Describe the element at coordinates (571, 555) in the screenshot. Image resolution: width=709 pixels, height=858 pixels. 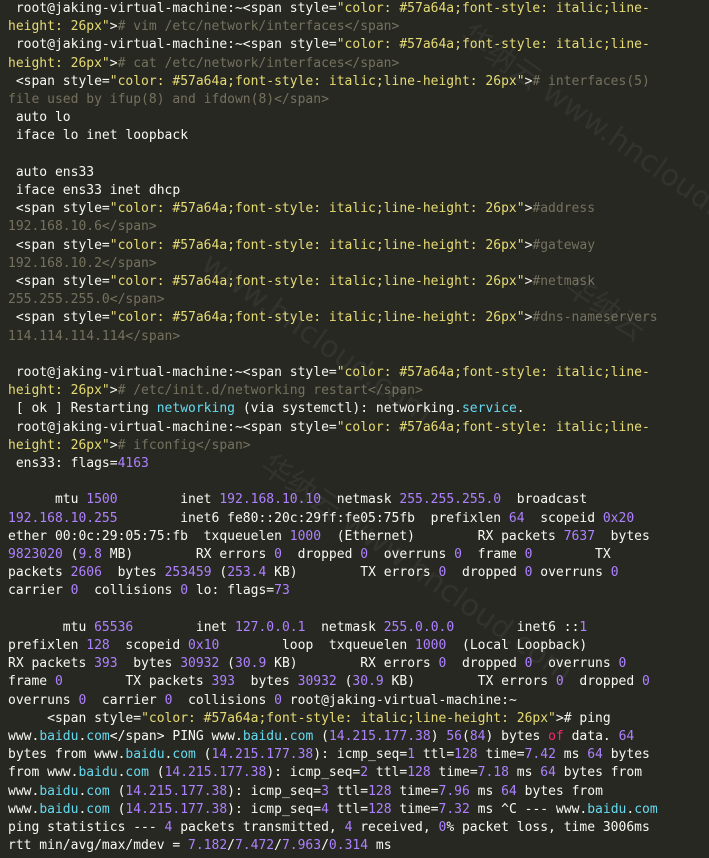
I see `terminal-text: TX` at that location.